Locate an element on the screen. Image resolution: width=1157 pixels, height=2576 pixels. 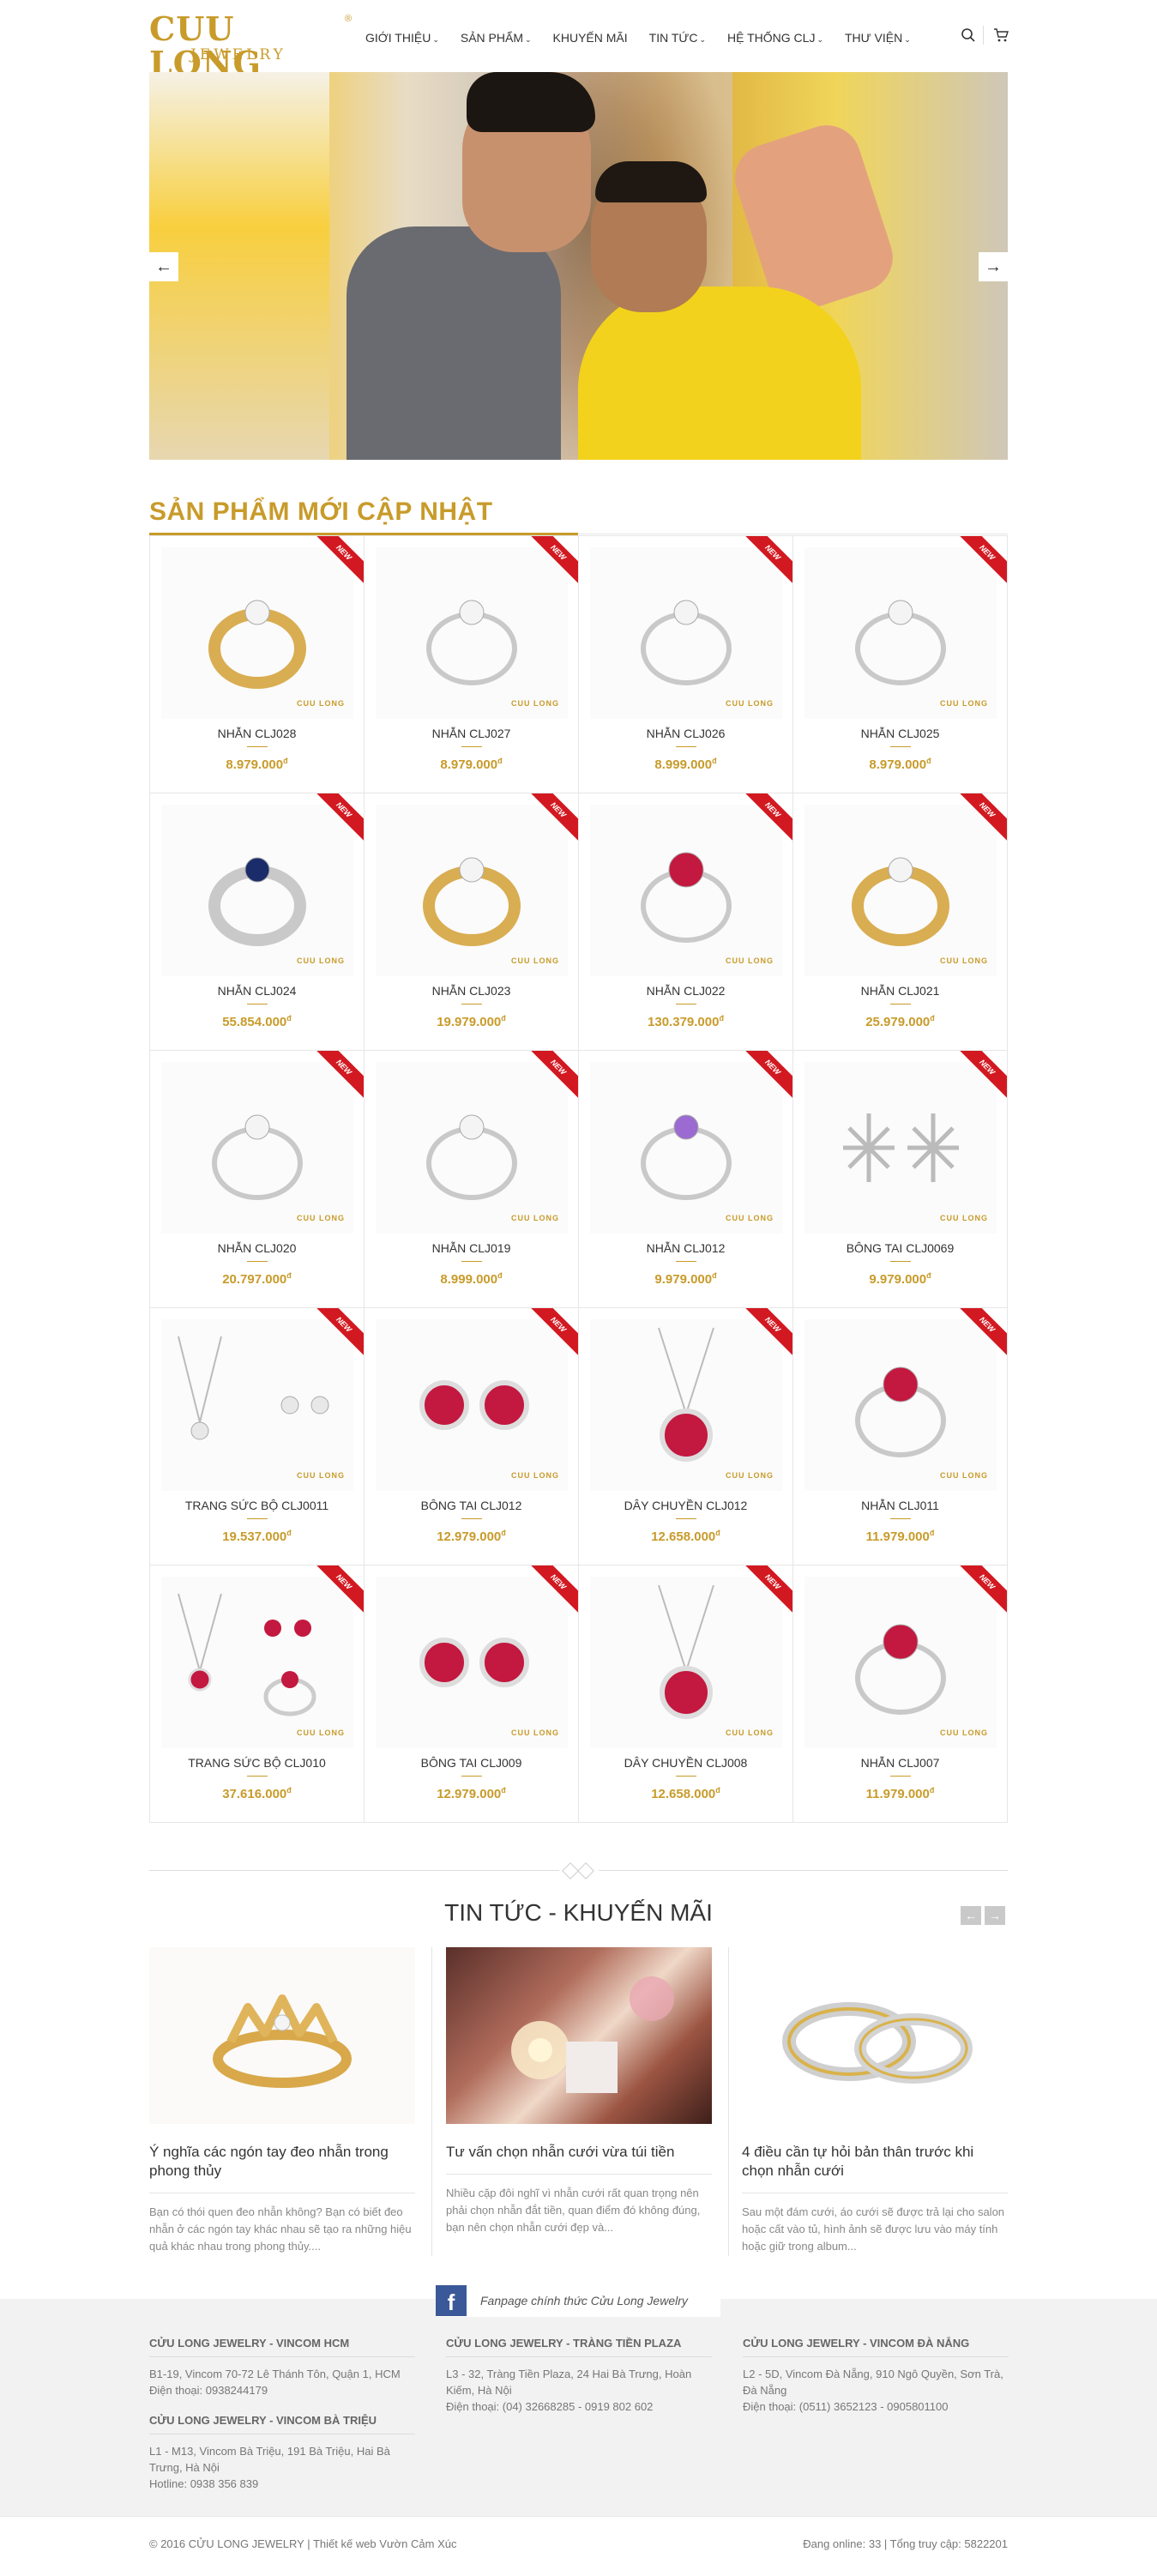
brand-logo: CUU LONG JEWELRY ® is located at coordinates (250, 46).